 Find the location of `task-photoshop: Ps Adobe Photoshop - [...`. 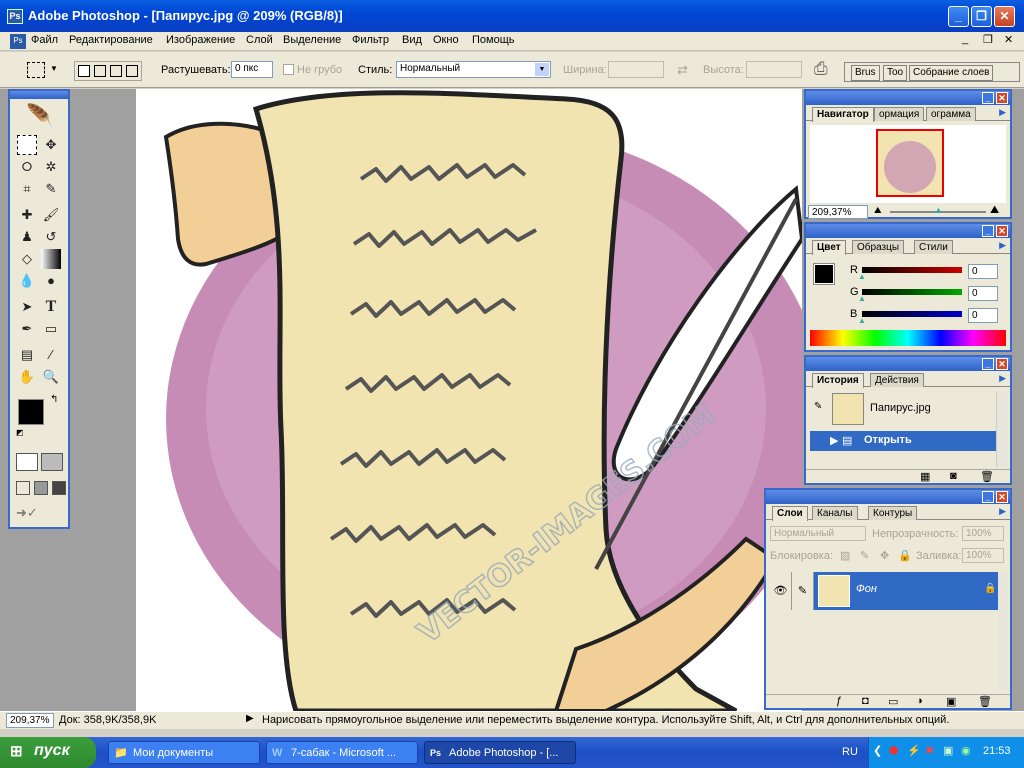

task-photoshop: Ps Adobe Photoshop - [... is located at coordinates (500, 752).